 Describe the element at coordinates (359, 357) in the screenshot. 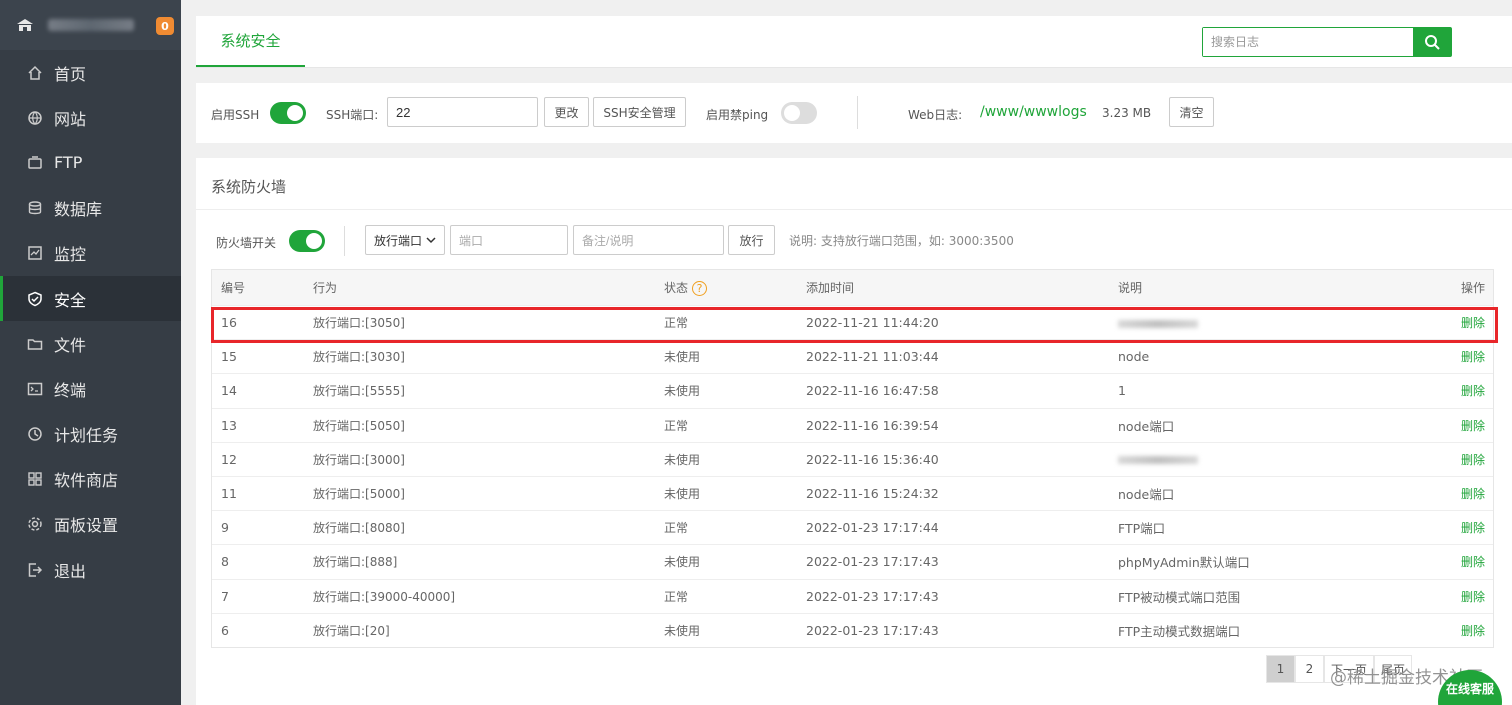

I see `cell-action: 放行端口:[3030]` at that location.